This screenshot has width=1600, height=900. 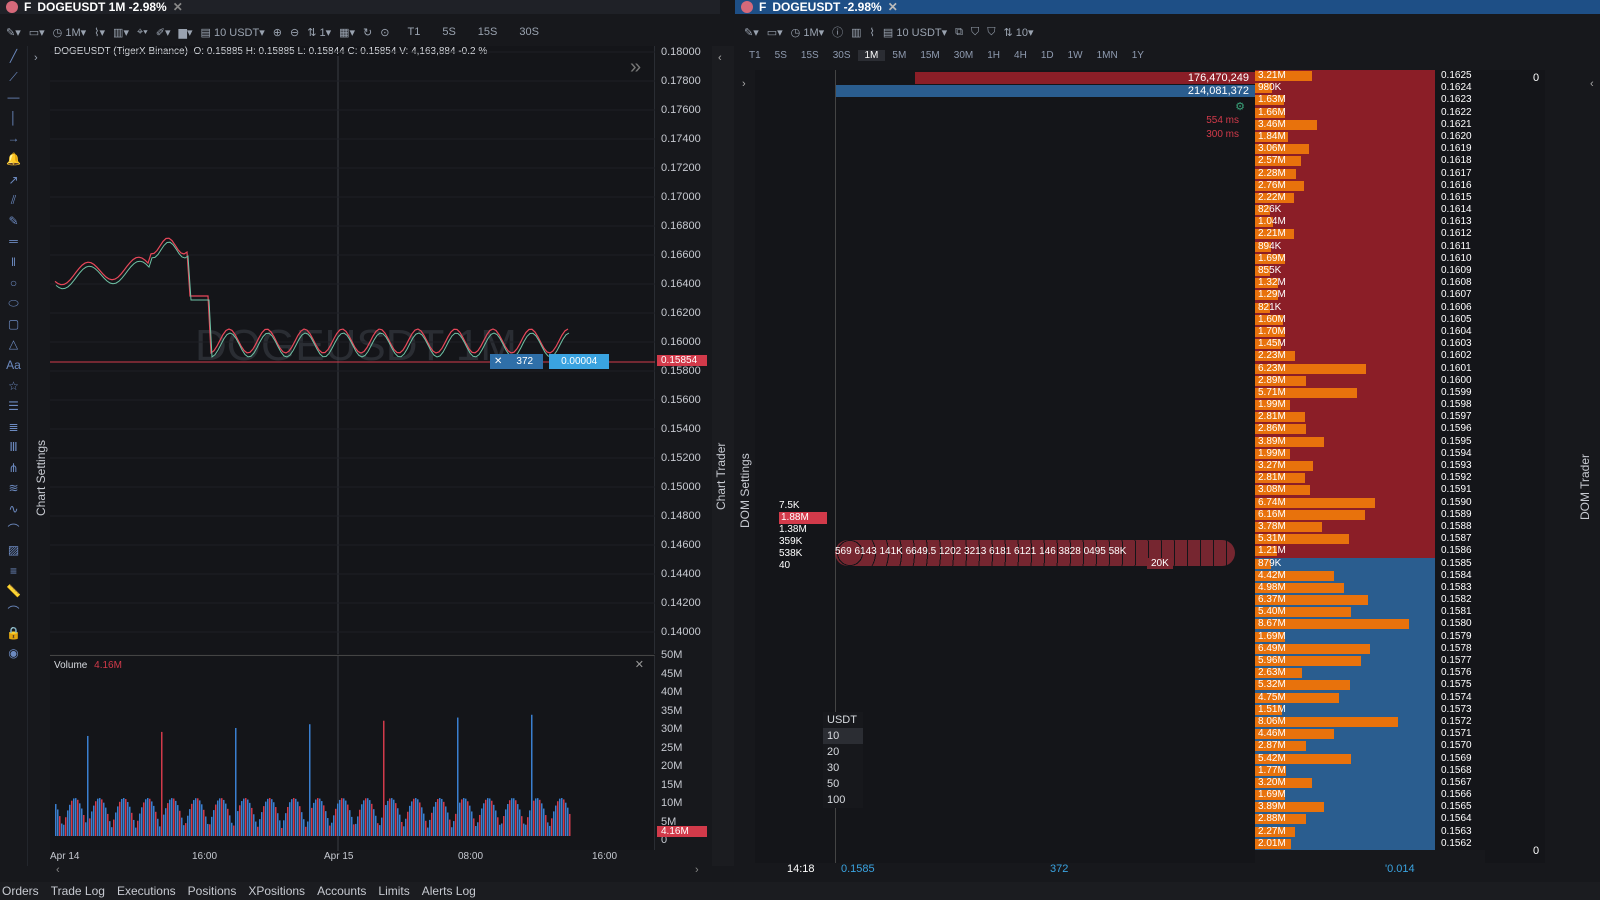 I want to click on ask-row: 5.71M 0.1599, so click(x=1370, y=393).